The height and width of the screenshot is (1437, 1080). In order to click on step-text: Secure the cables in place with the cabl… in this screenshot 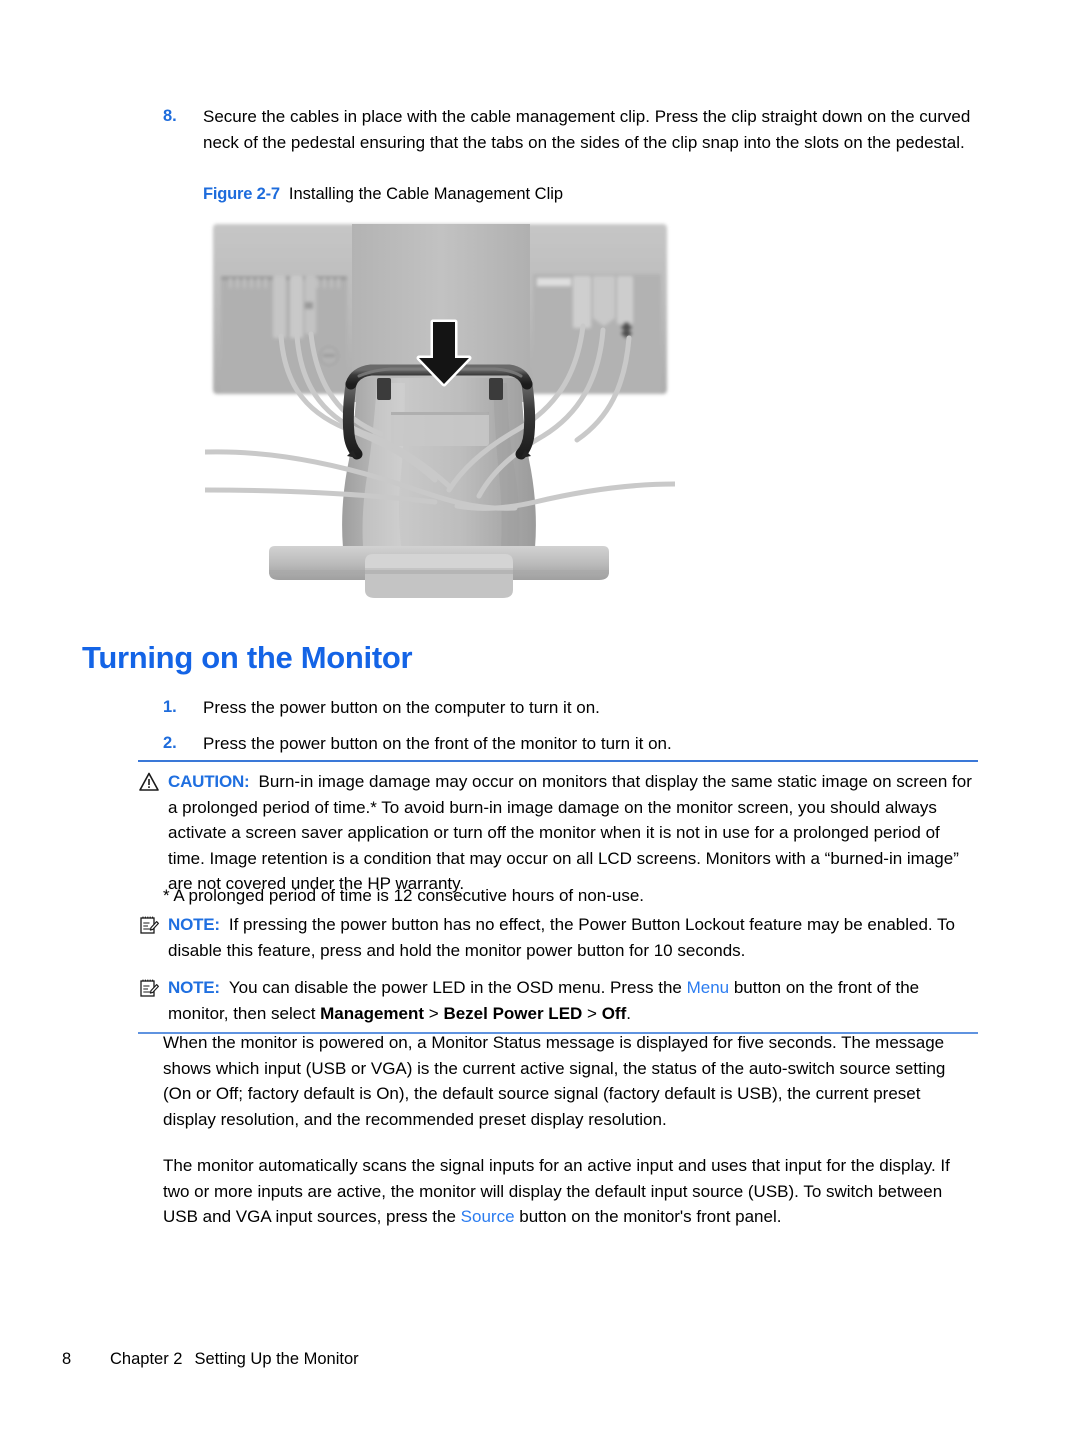, I will do `click(587, 129)`.